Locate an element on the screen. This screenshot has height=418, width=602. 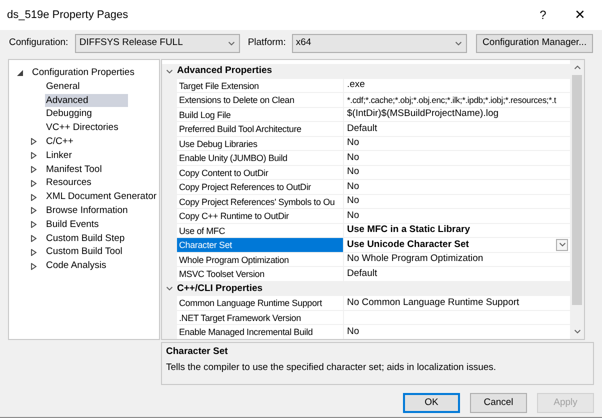
property-name: Preferred Build Tool Architecture is located at coordinates (260, 129).